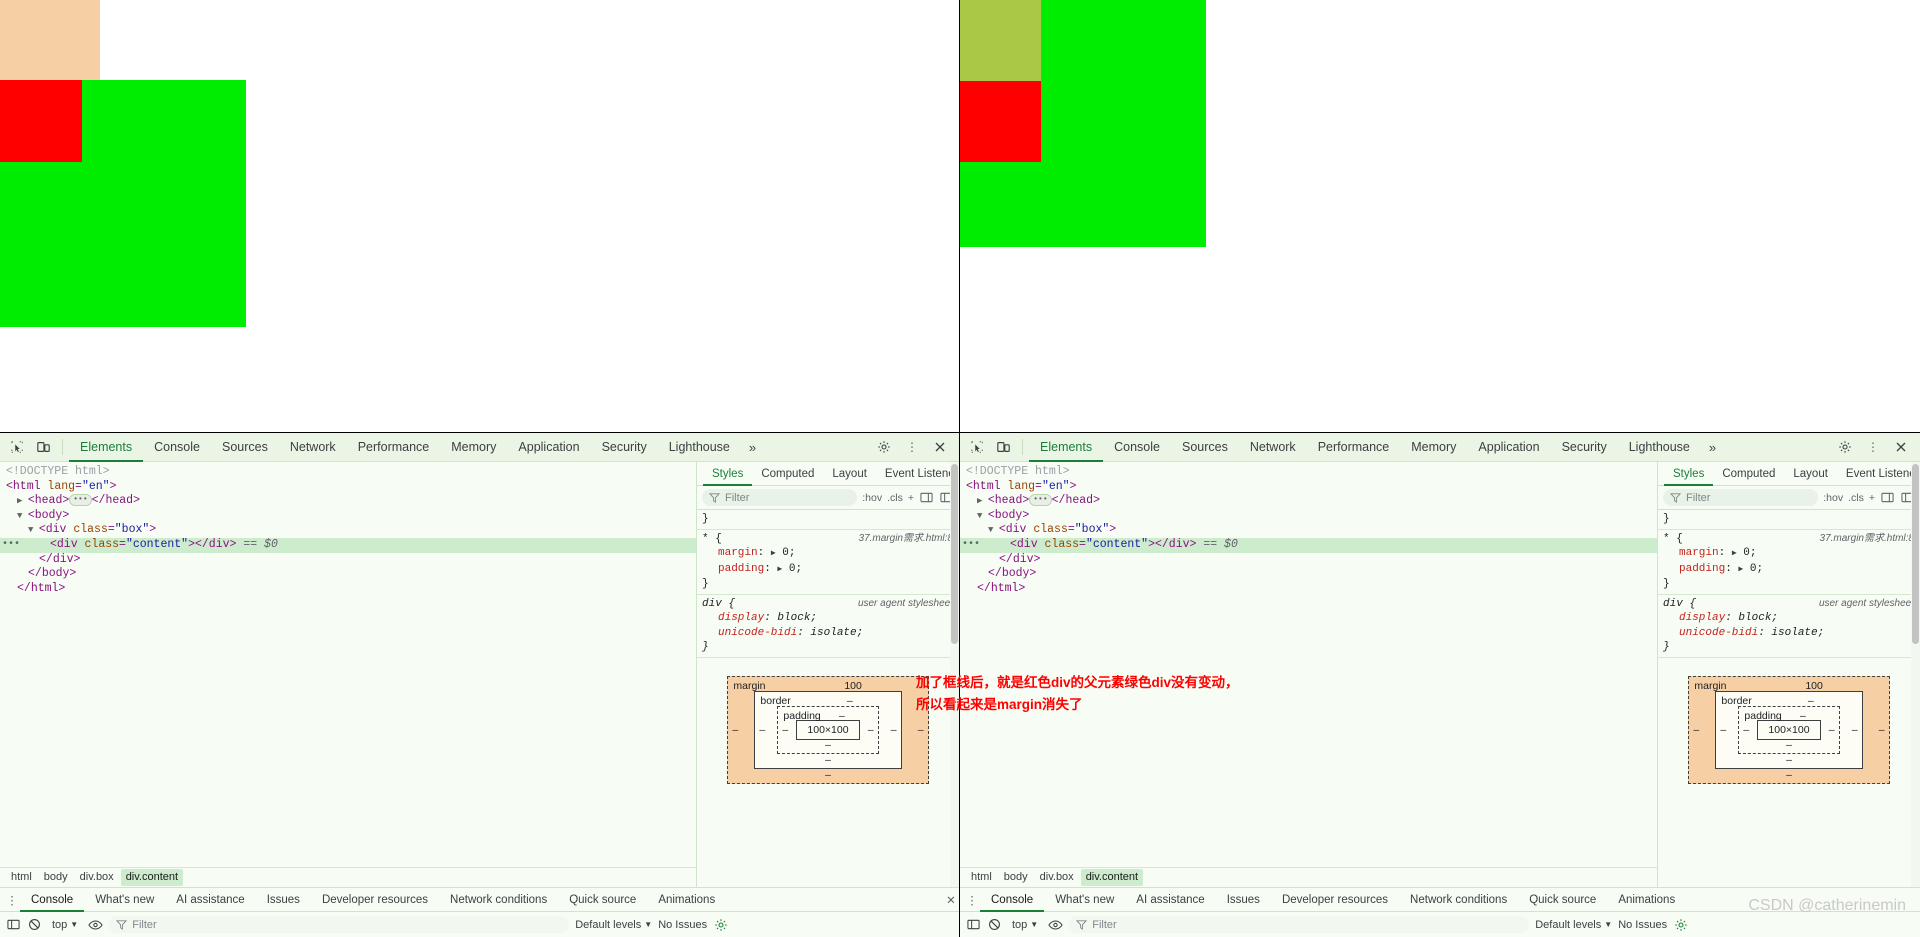 The image size is (1920, 937). Describe the element at coordinates (124, 900) in the screenshot. I see `drawer-tab-whats-new: What's new` at that location.